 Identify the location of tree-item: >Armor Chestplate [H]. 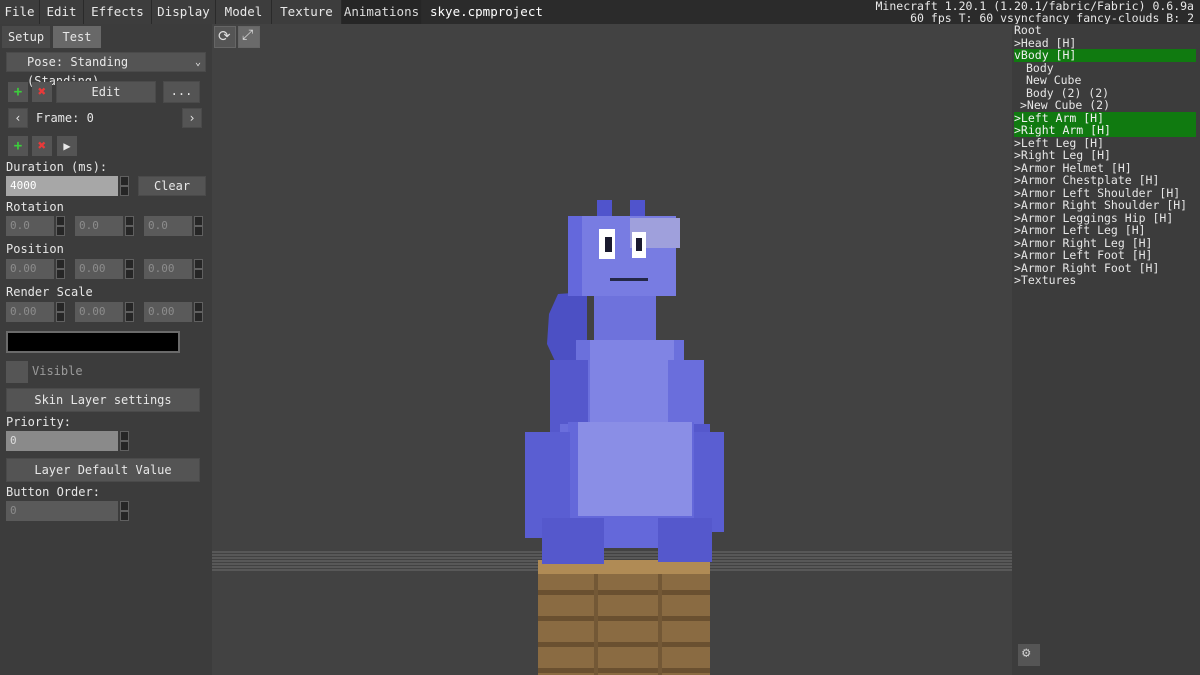
(1105, 180).